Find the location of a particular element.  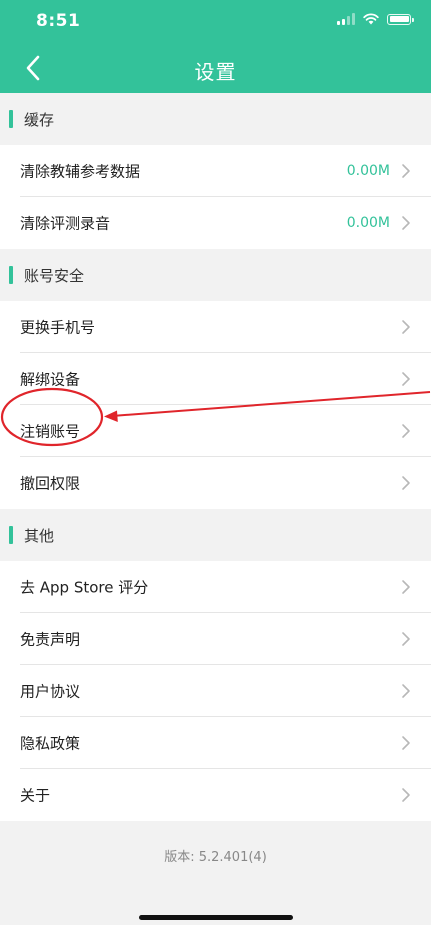

page-title: 设置 is located at coordinates (215, 72).